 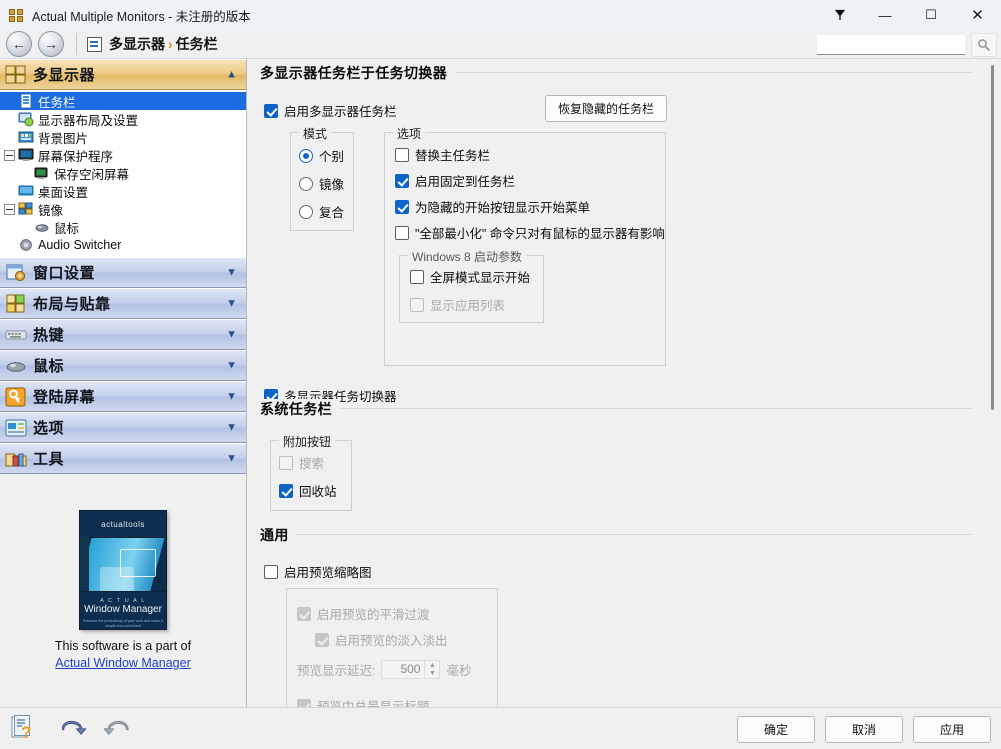 I want to click on checkbox-label: 启用多显示器任务栏, so click(x=340, y=112).